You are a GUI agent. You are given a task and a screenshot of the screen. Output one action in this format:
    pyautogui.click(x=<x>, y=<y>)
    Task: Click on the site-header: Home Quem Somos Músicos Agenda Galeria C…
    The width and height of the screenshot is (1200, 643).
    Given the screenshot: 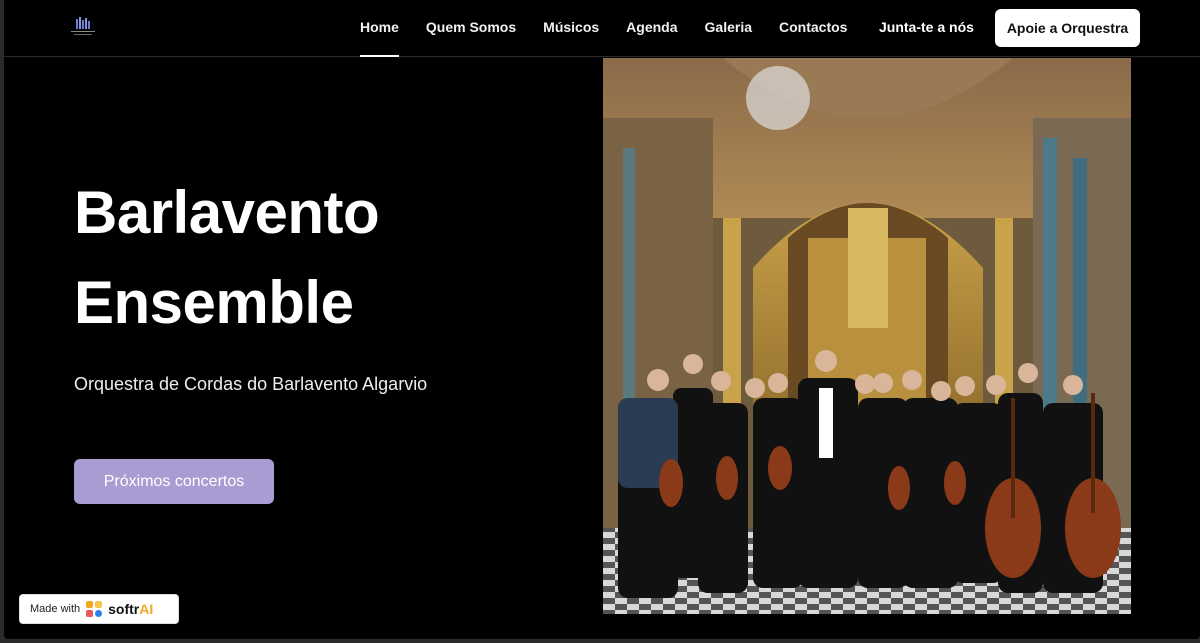 What is the action you would take?
    pyautogui.click(x=602, y=28)
    